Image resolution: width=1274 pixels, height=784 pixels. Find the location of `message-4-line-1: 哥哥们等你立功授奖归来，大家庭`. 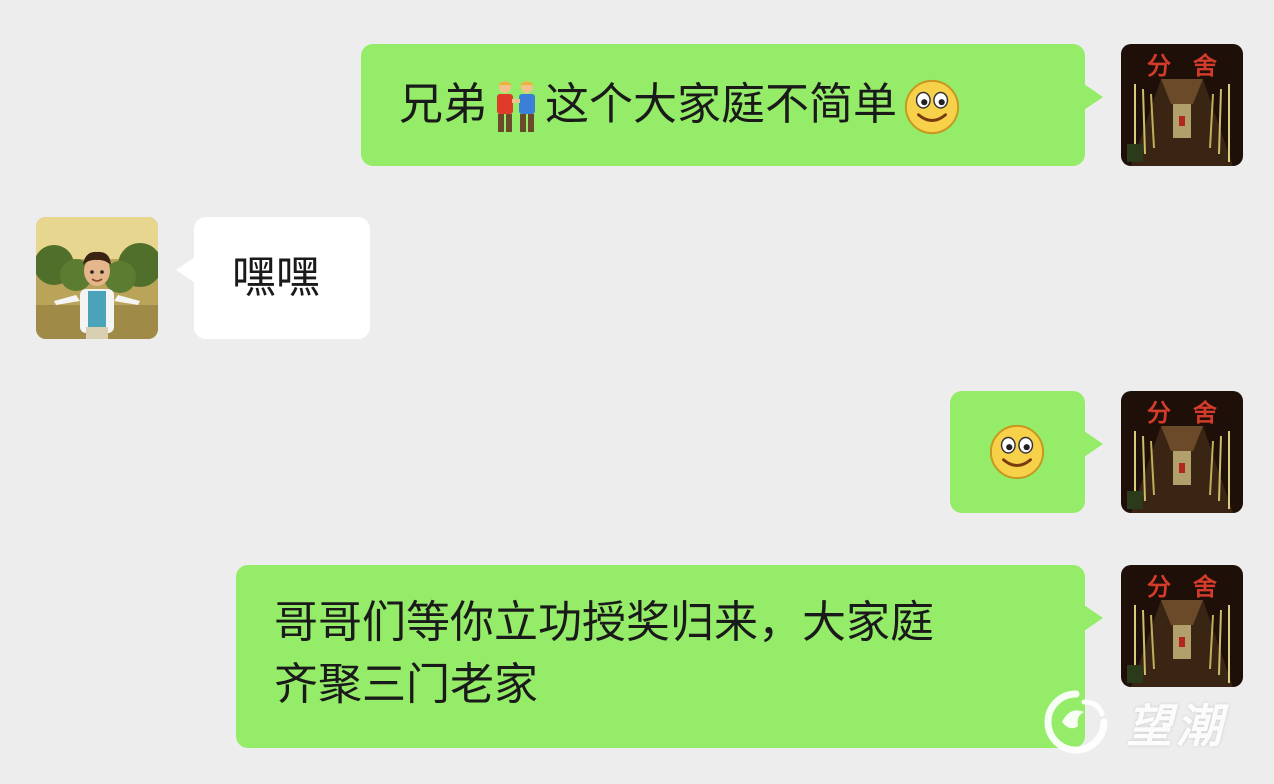

message-4-line-1: 哥哥们等你立功授奖归来，大家庭 is located at coordinates (604, 622).